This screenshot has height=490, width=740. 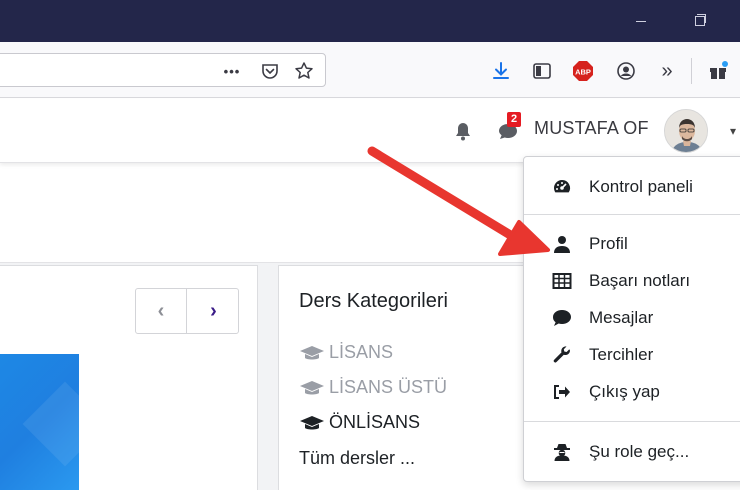 I want to click on sidebar-icon, so click(x=542, y=71).